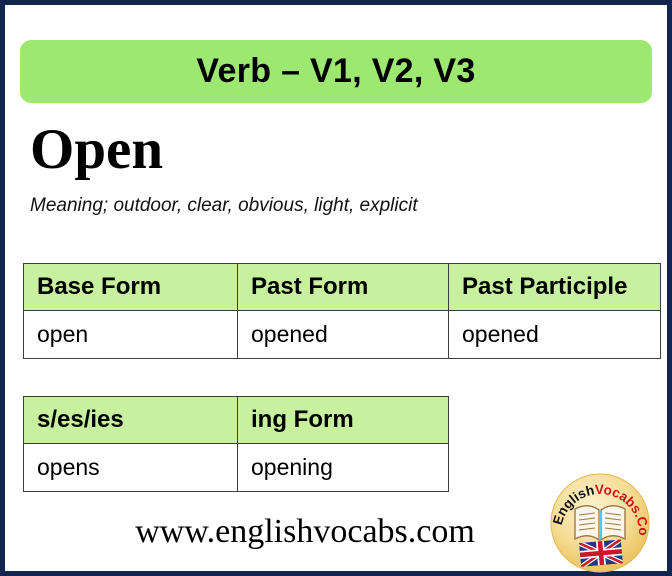 This screenshot has width=672, height=576. What do you see at coordinates (343, 467) in the screenshot?
I see `cell-ing-form: opening` at bounding box center [343, 467].